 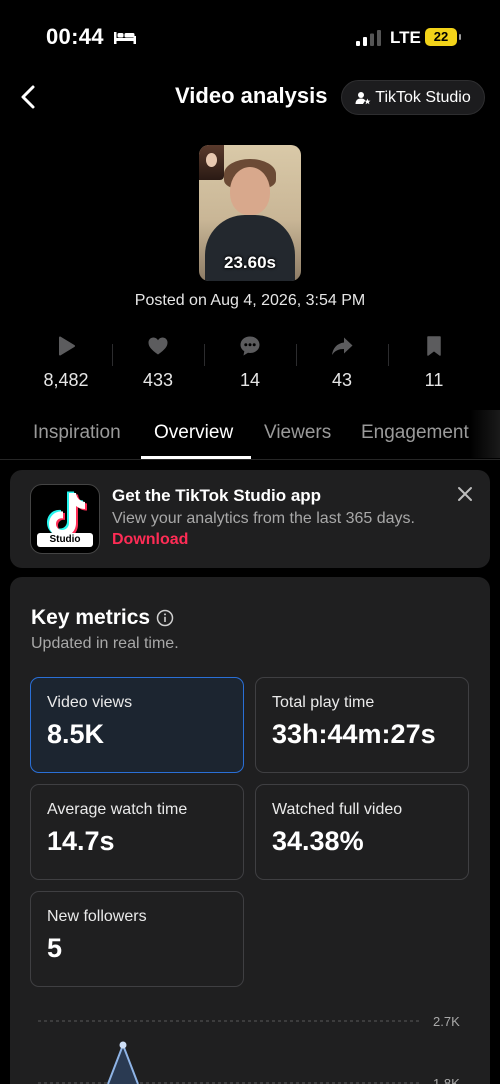 I want to click on battery-indicator: 22, so click(x=443, y=37).